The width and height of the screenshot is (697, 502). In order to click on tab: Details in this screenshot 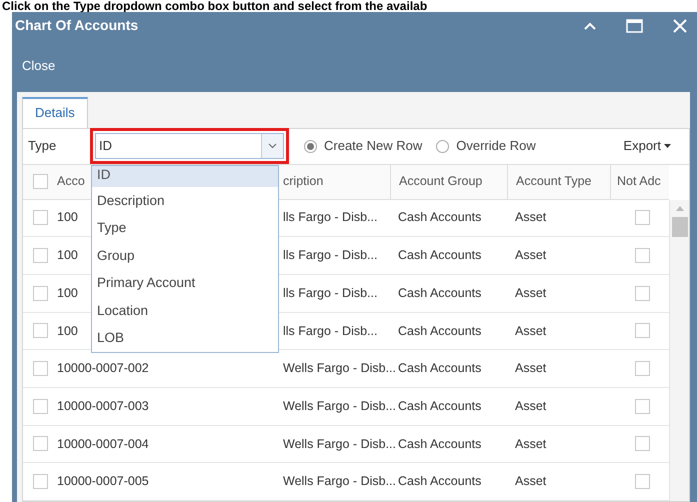, I will do `click(55, 112)`.